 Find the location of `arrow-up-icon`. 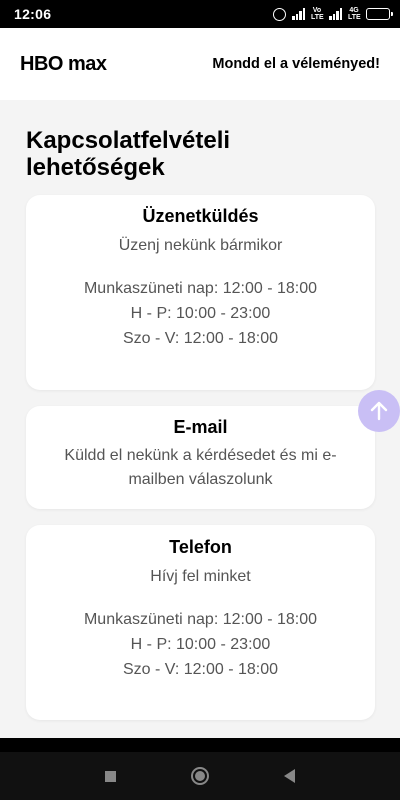

arrow-up-icon is located at coordinates (379, 411).